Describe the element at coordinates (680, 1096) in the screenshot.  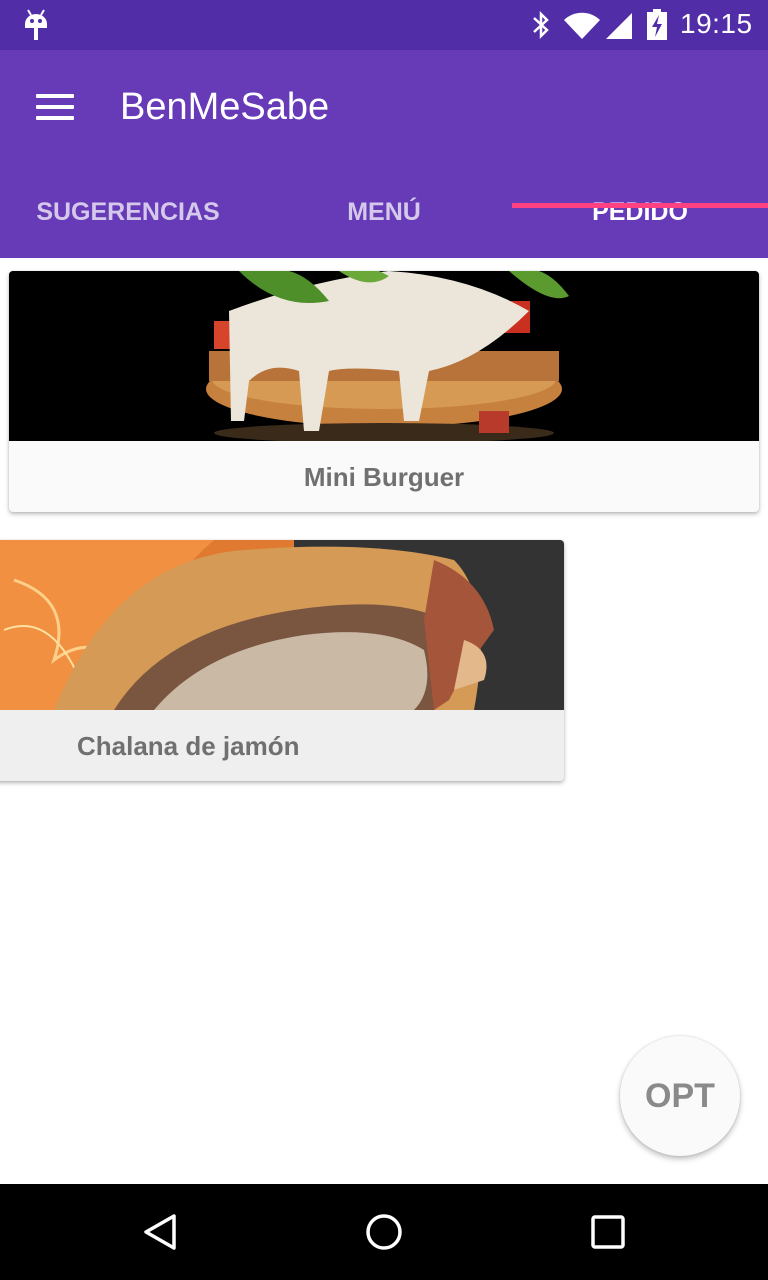
I see `options-fab-button: OPT` at that location.